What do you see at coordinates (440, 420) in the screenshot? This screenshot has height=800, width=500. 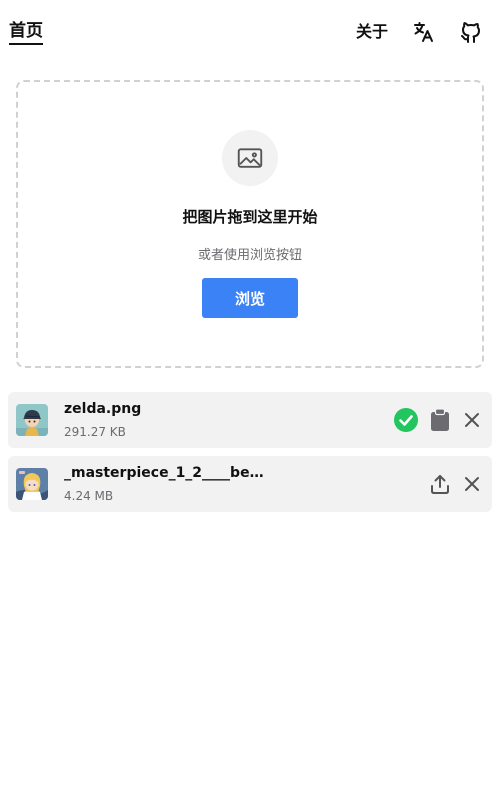 I see `clipboard-icon` at bounding box center [440, 420].